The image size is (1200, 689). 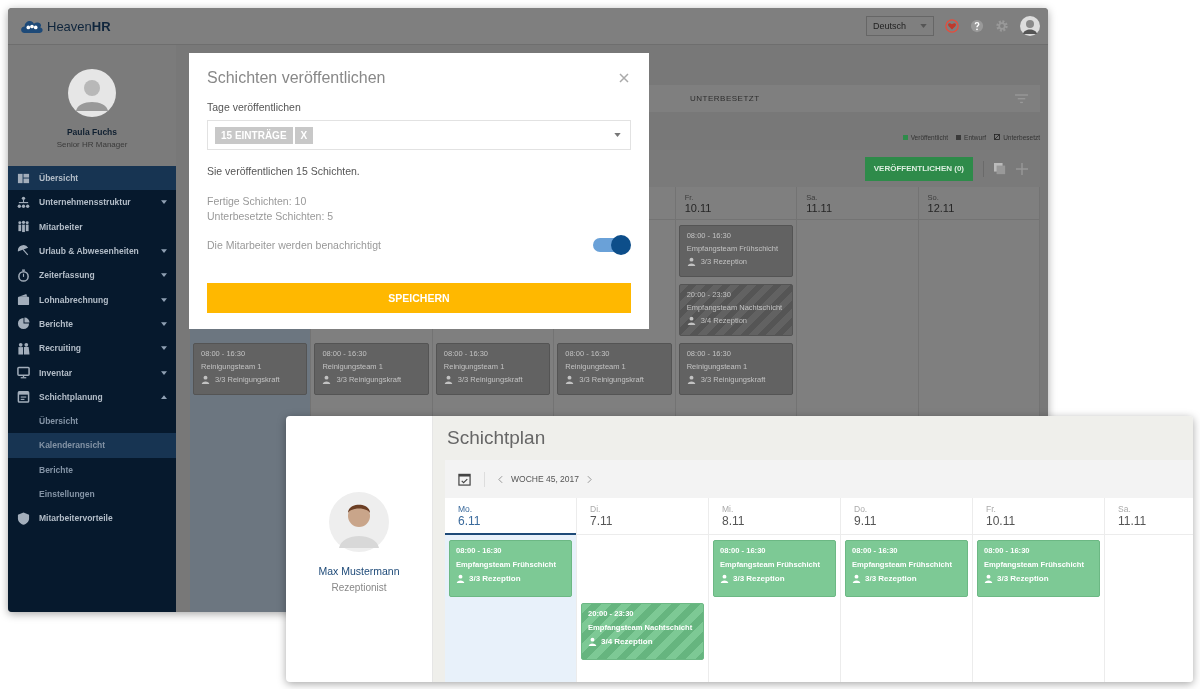 What do you see at coordinates (23, 397) in the screenshot?
I see `calendar-icon` at bounding box center [23, 397].